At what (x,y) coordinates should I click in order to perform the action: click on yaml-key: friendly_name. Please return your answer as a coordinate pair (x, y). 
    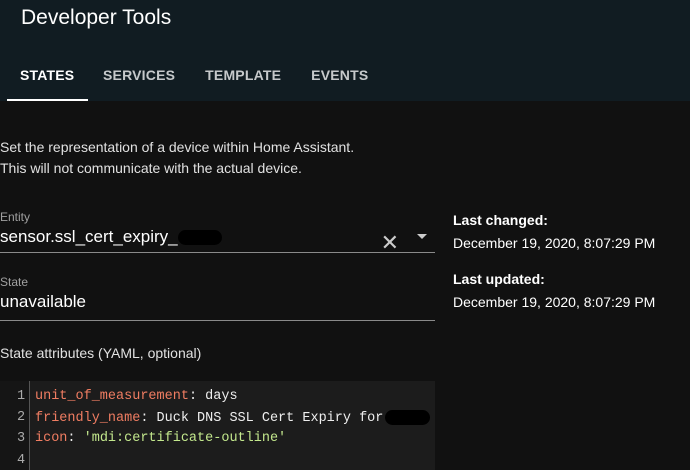
    Looking at the image, I should click on (88, 419).